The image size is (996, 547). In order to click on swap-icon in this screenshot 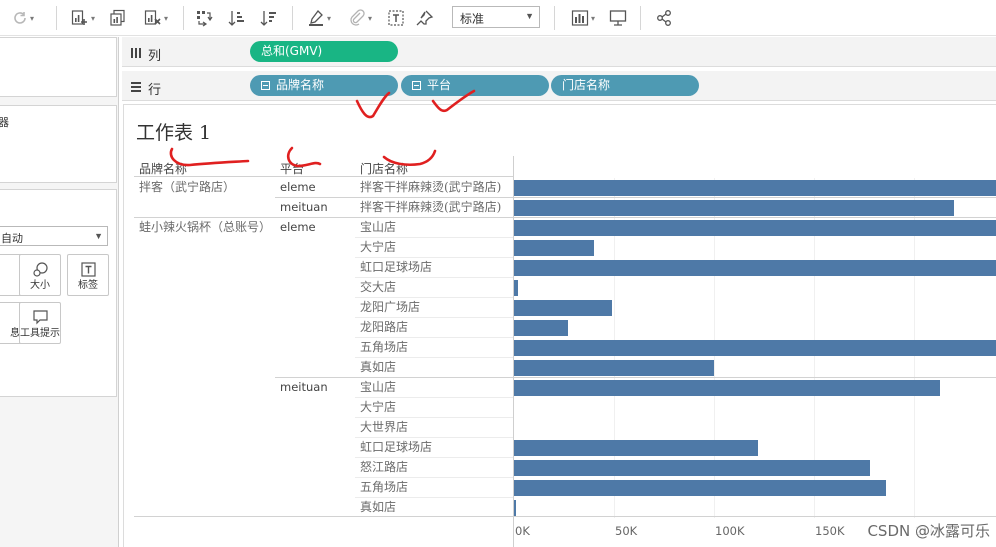, I will do `click(204, 18)`.